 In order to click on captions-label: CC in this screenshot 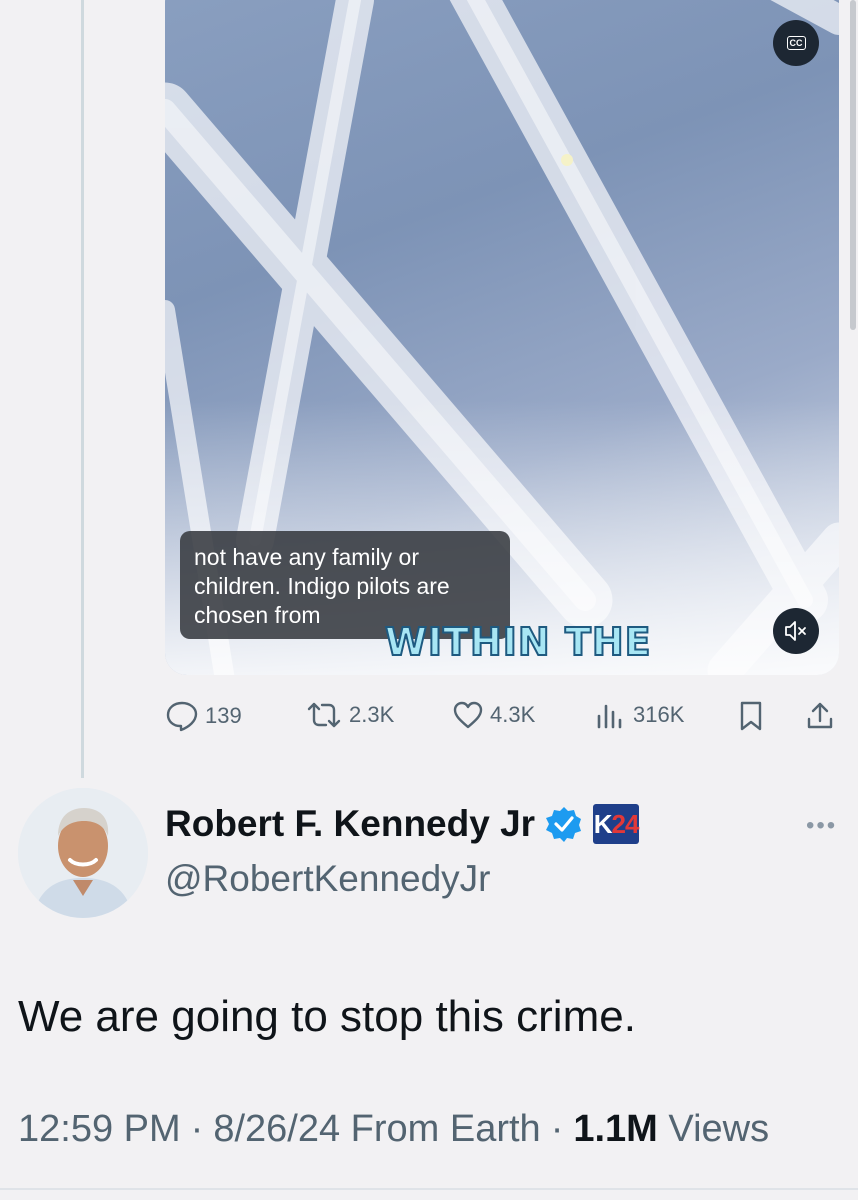, I will do `click(796, 43)`.